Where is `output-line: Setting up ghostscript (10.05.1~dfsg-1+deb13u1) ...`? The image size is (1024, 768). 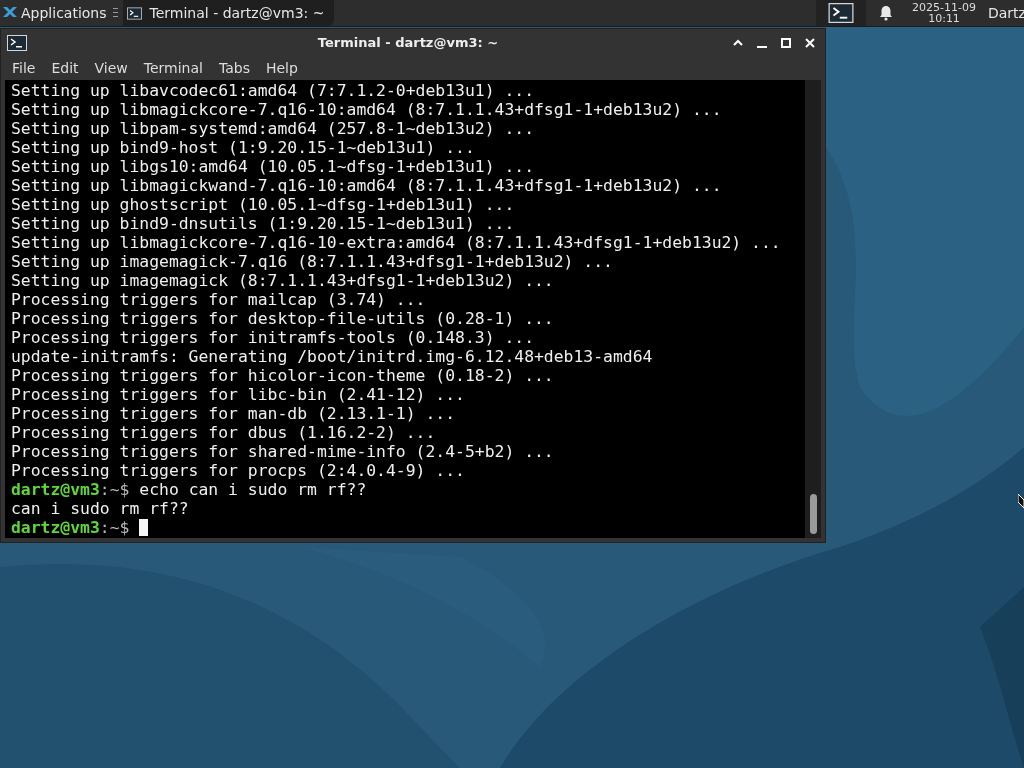
output-line: Setting up ghostscript (10.05.1~dfsg-1+deb13u1) ... is located at coordinates (263, 204).